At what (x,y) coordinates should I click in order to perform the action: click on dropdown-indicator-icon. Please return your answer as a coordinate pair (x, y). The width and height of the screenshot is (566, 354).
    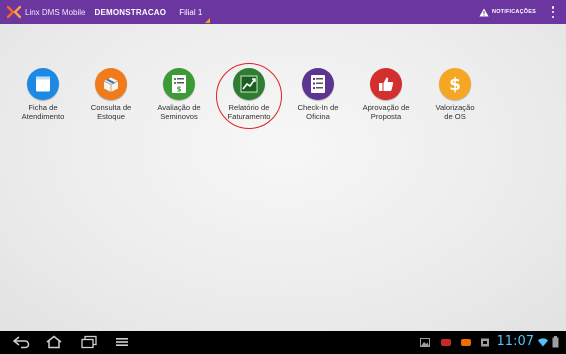
    Looking at the image, I should click on (208, 20).